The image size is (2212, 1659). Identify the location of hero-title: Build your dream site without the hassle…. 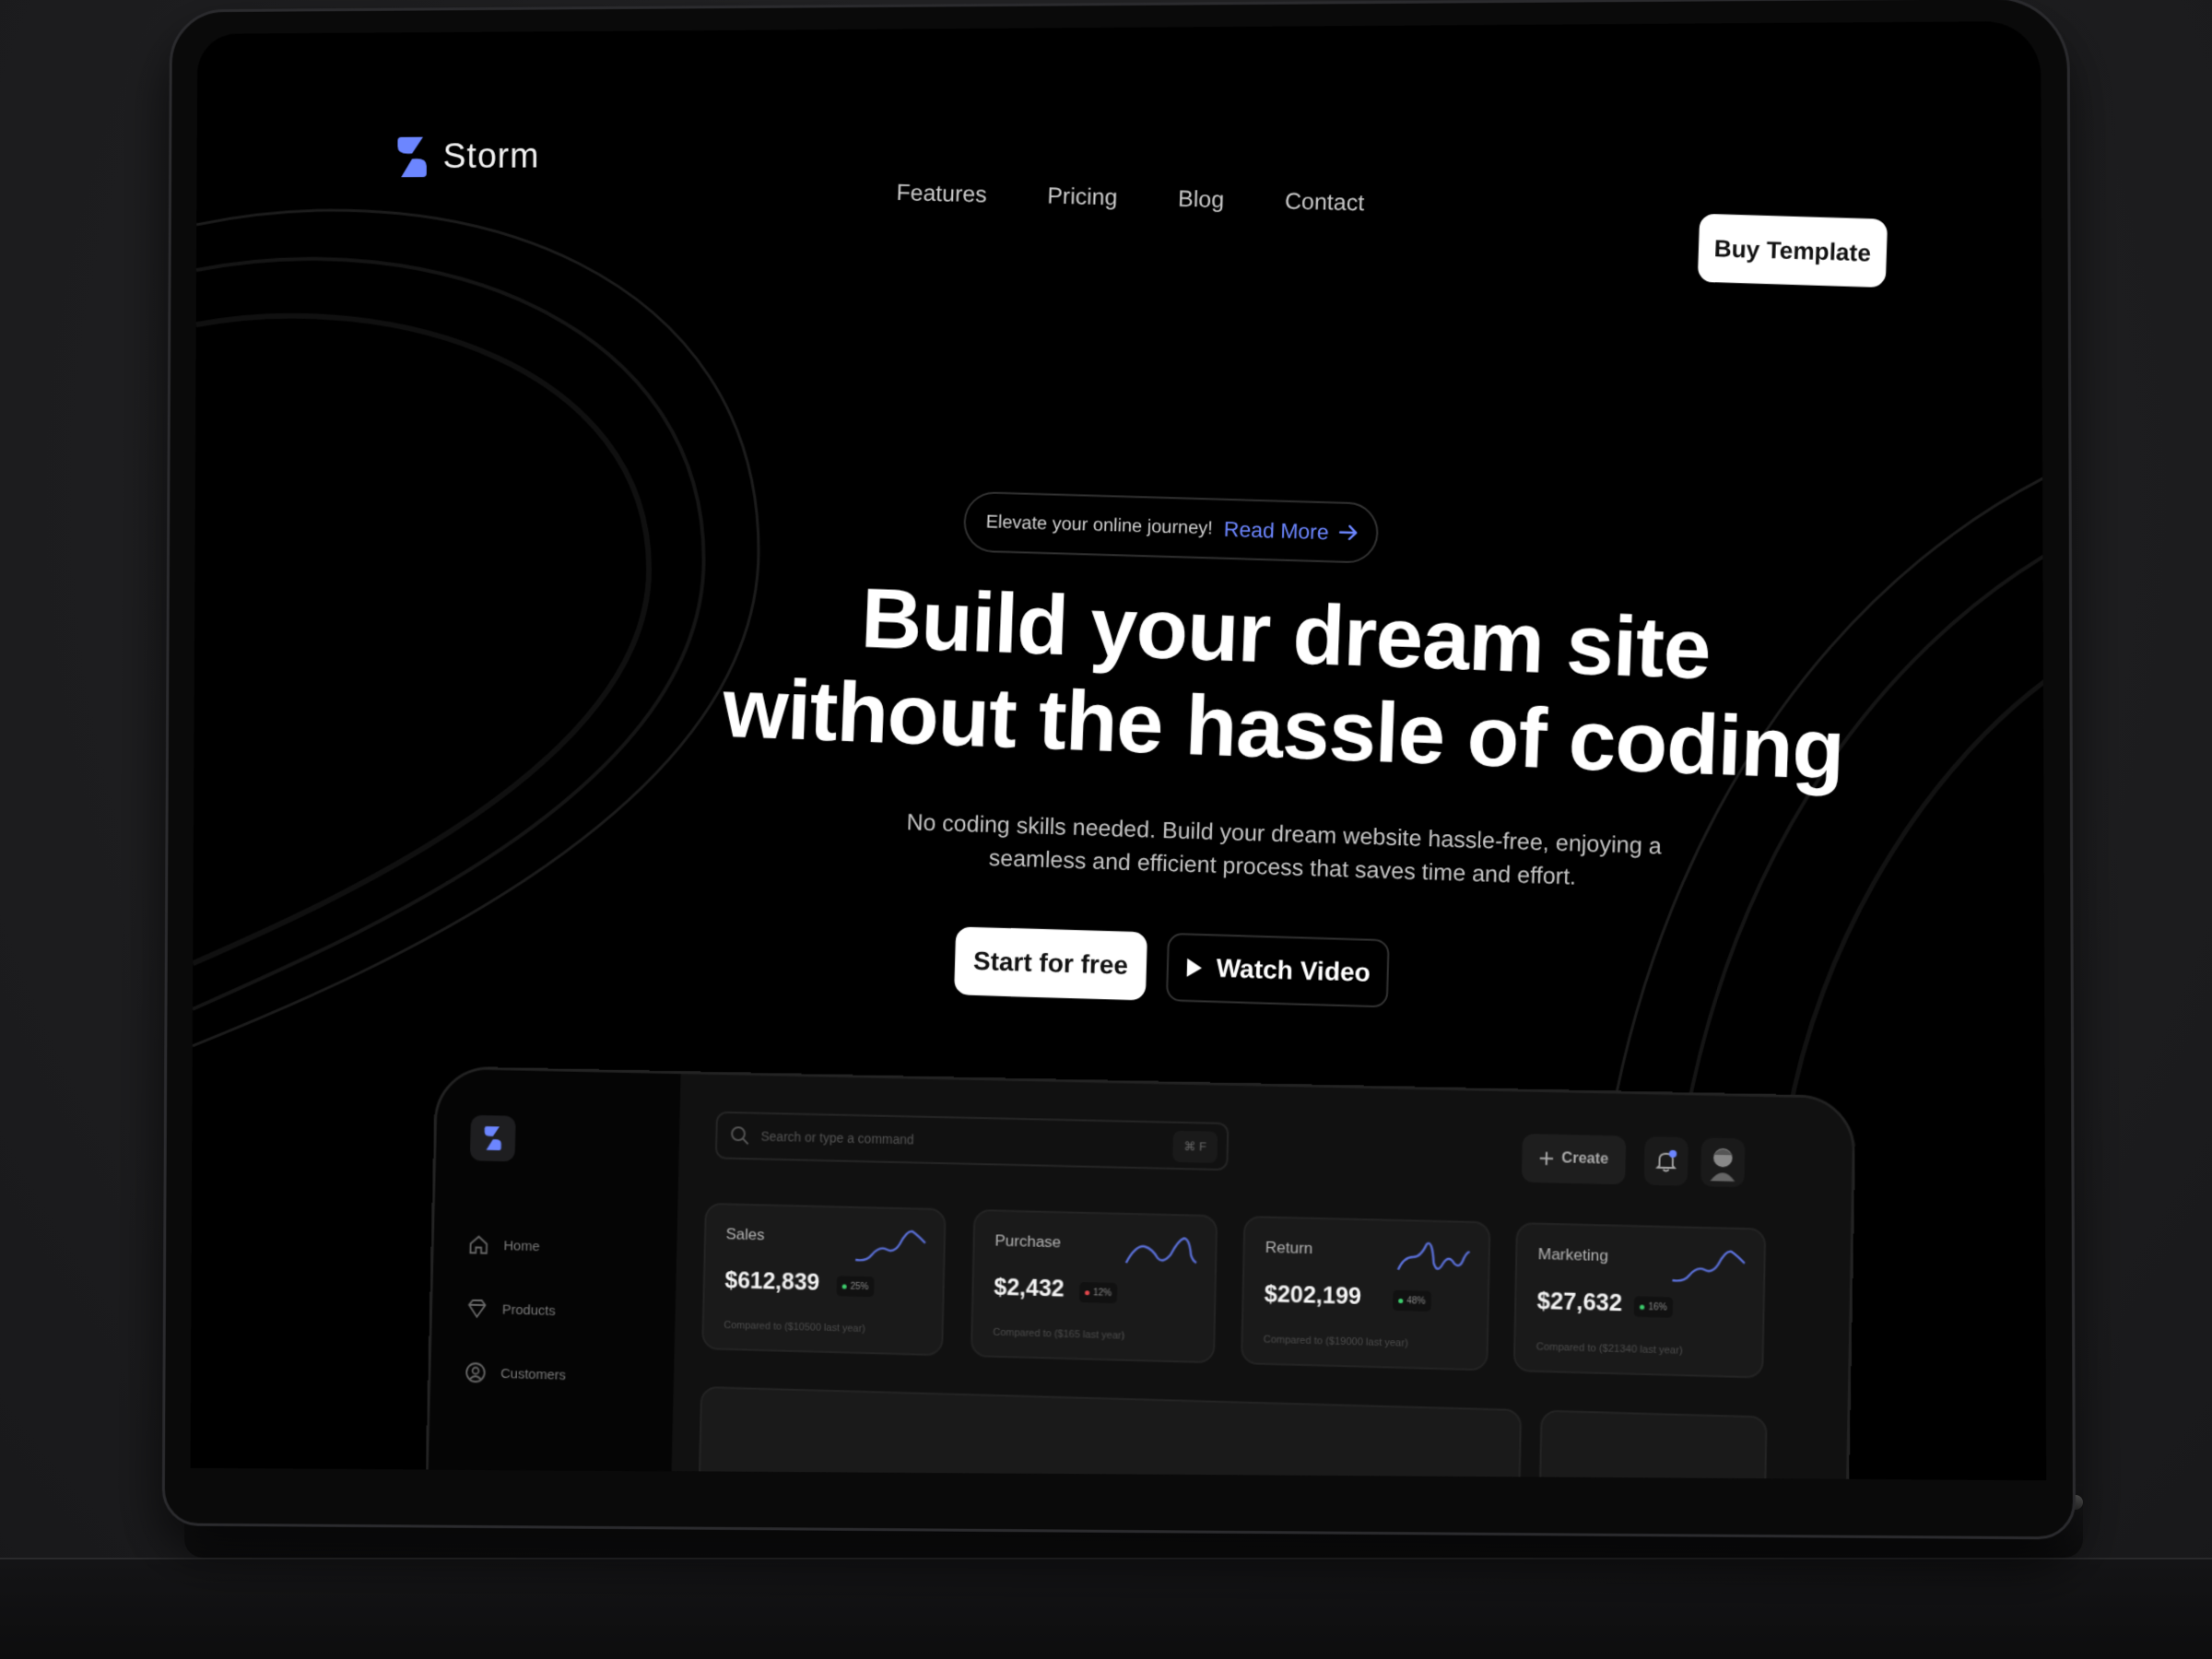
(1285, 682).